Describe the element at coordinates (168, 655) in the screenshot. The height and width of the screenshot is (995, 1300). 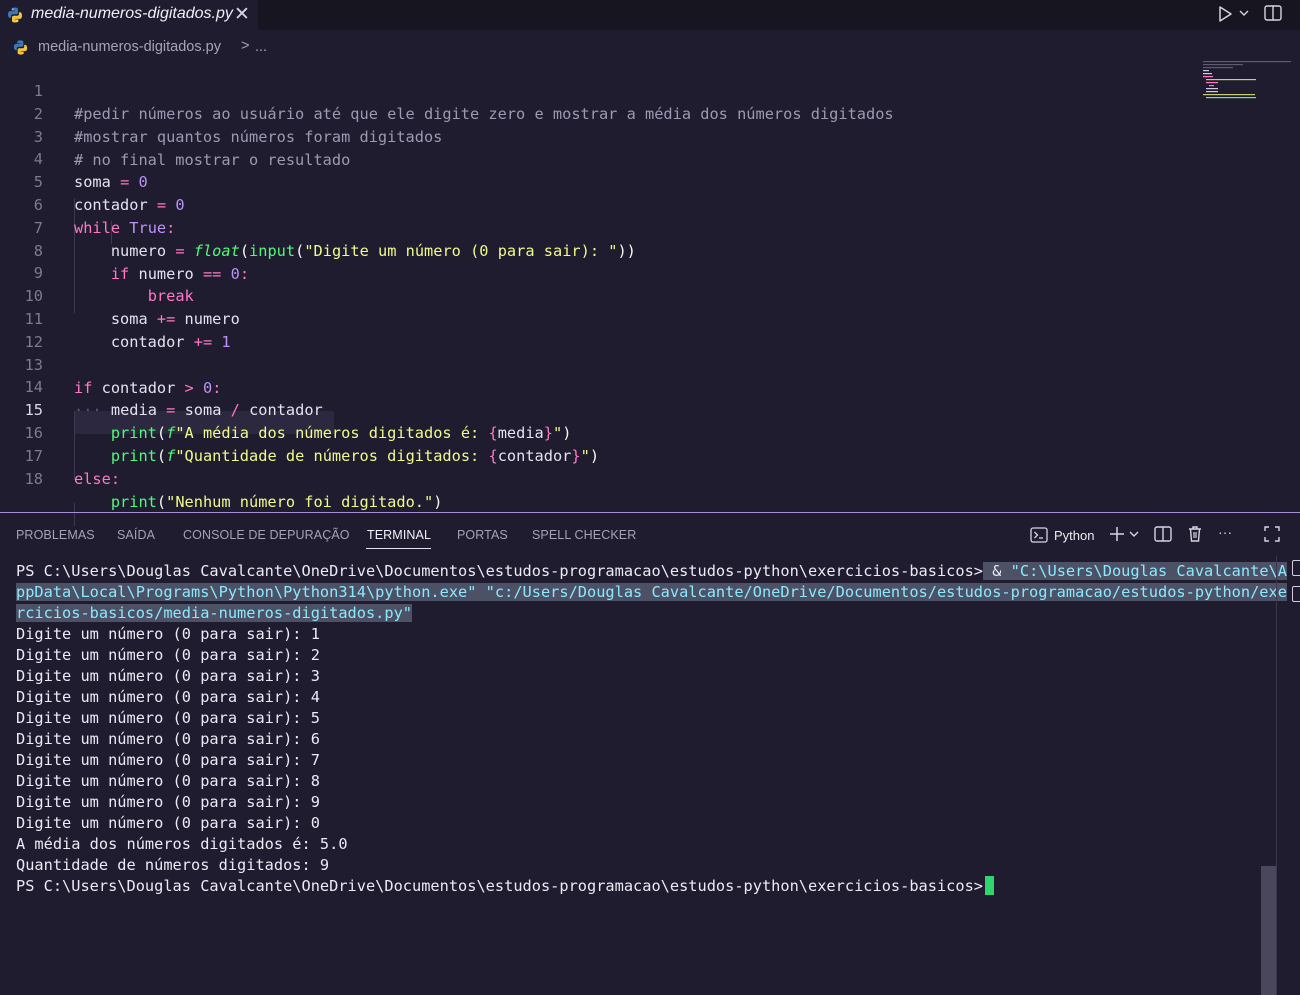
I see `terminal-line: Digite um número (0 para sair): 2` at that location.